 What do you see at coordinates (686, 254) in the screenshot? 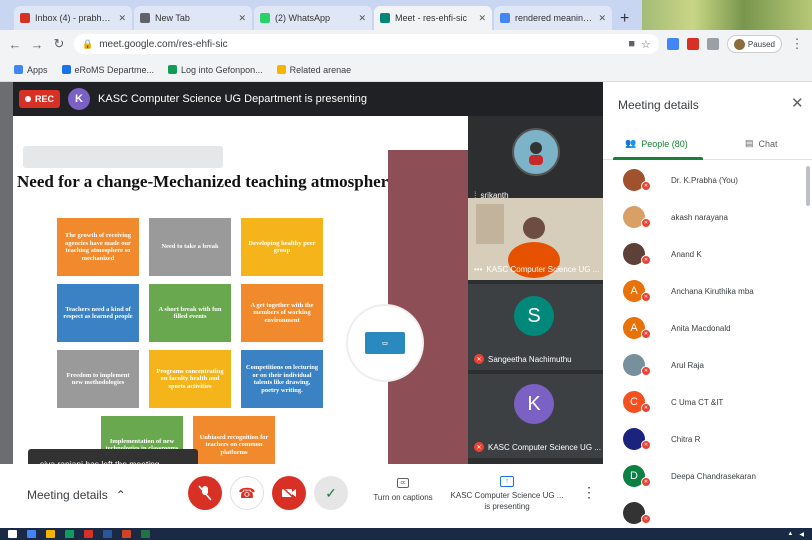
I see `participant-name: Anand K` at bounding box center [686, 254].